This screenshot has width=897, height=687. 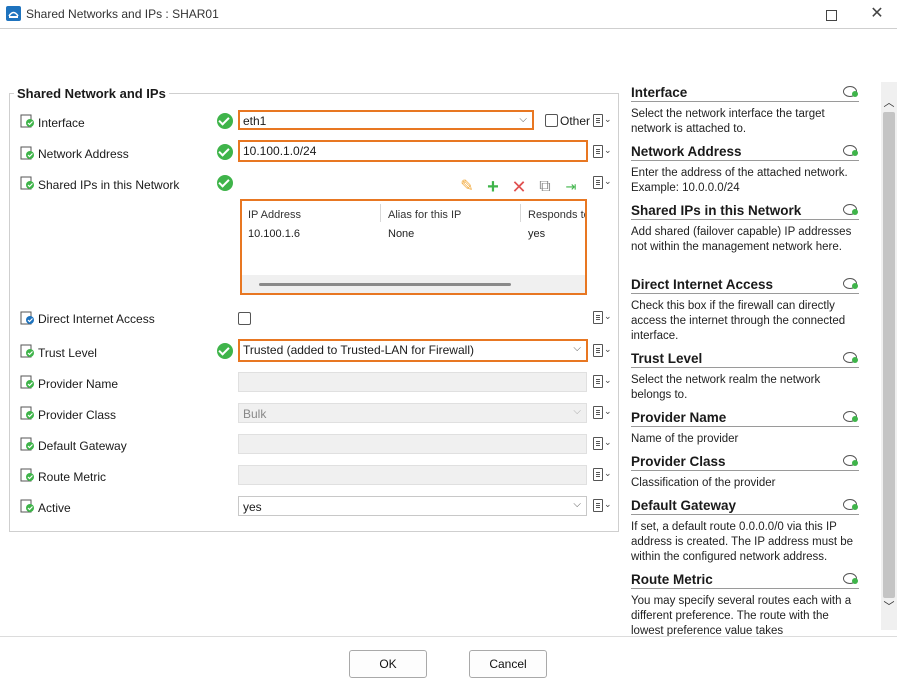 I want to click on window-title: Shared Networks and IPs : SHAR01, so click(x=122, y=14).